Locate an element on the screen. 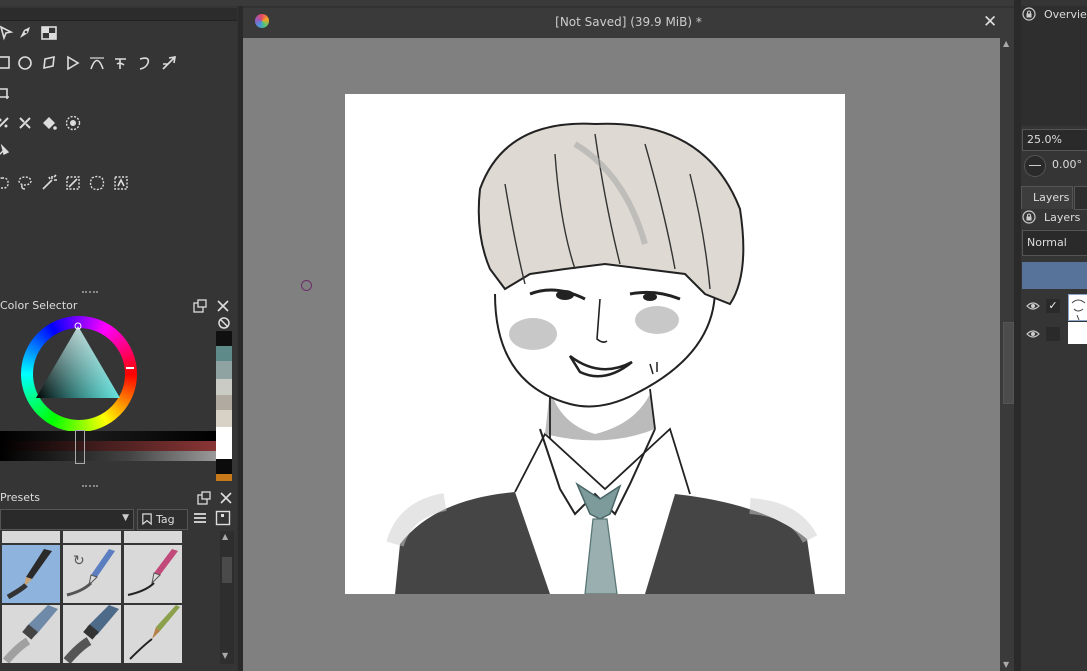 The height and width of the screenshot is (671, 1087). colorize-icon is located at coordinates (6, 123).